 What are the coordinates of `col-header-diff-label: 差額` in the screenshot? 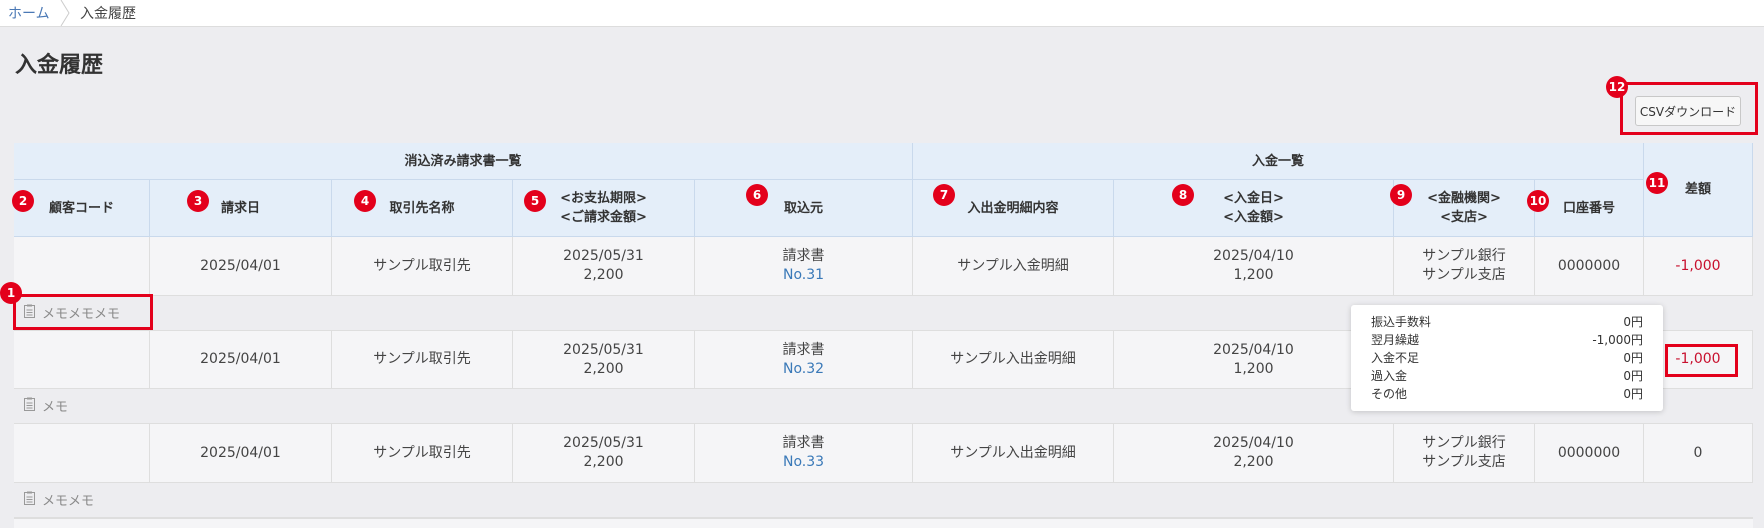 It's located at (1697, 189).